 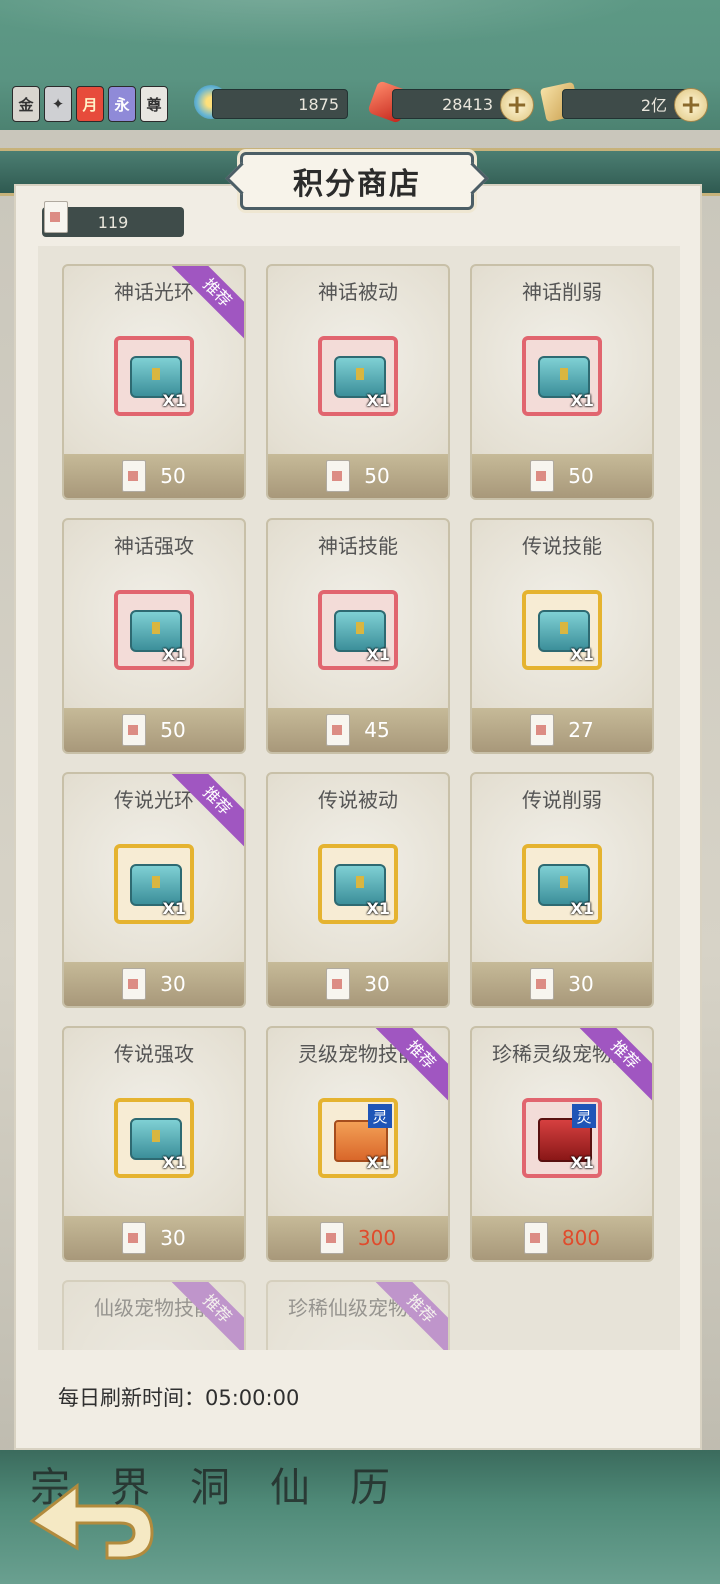 I want to click on shop-item-card: 珍稀灵级宠物技 推荐 灵 X1 800, so click(x=562, y=1144).